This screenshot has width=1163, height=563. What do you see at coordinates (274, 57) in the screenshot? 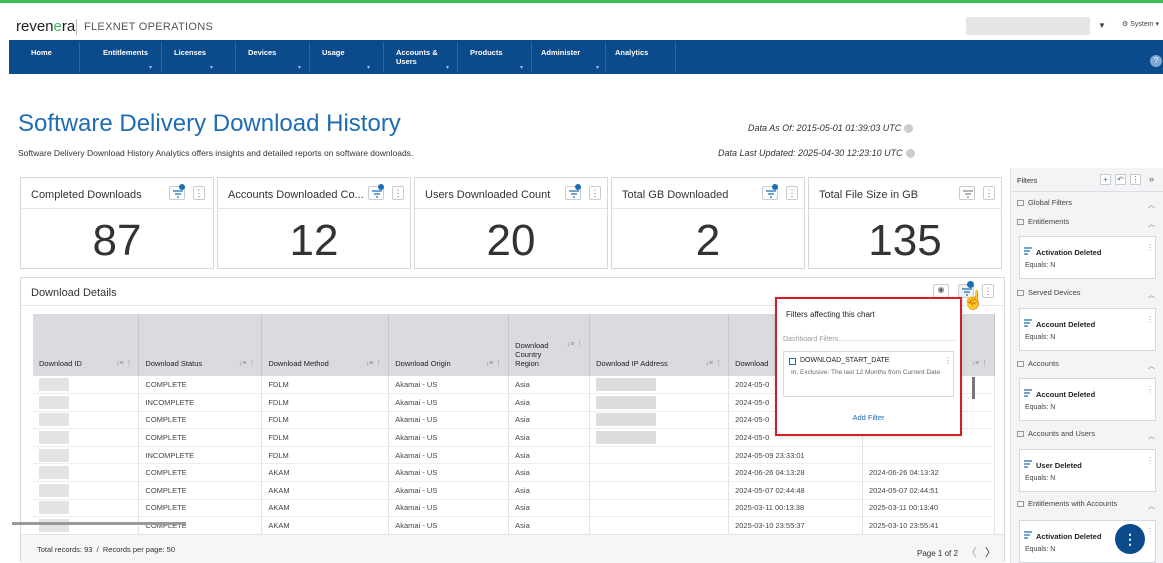
I see `nav-devices: Devices ▾` at bounding box center [274, 57].